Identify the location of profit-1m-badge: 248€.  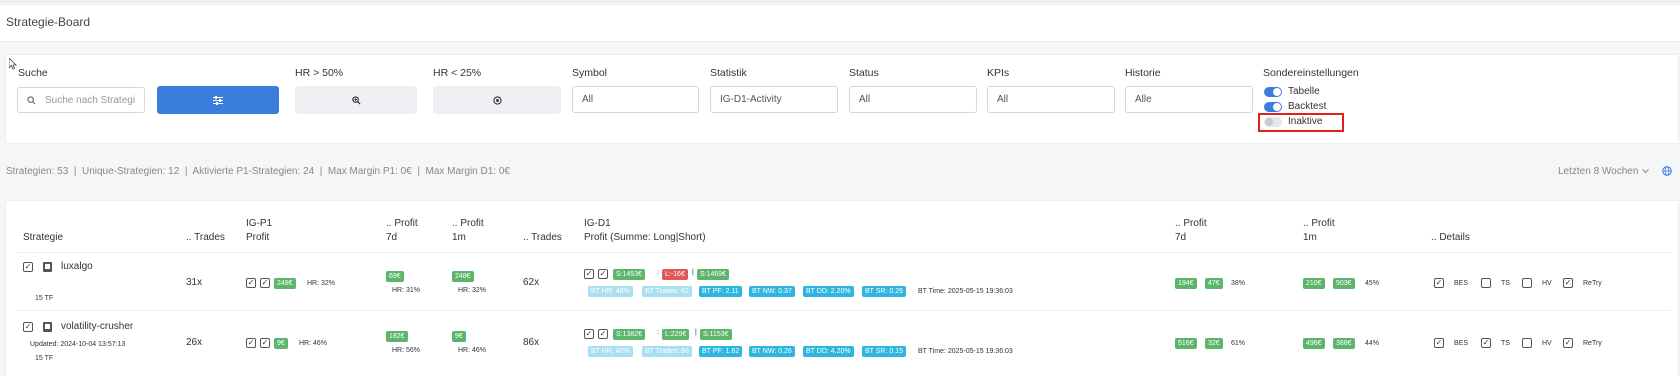
(463, 276).